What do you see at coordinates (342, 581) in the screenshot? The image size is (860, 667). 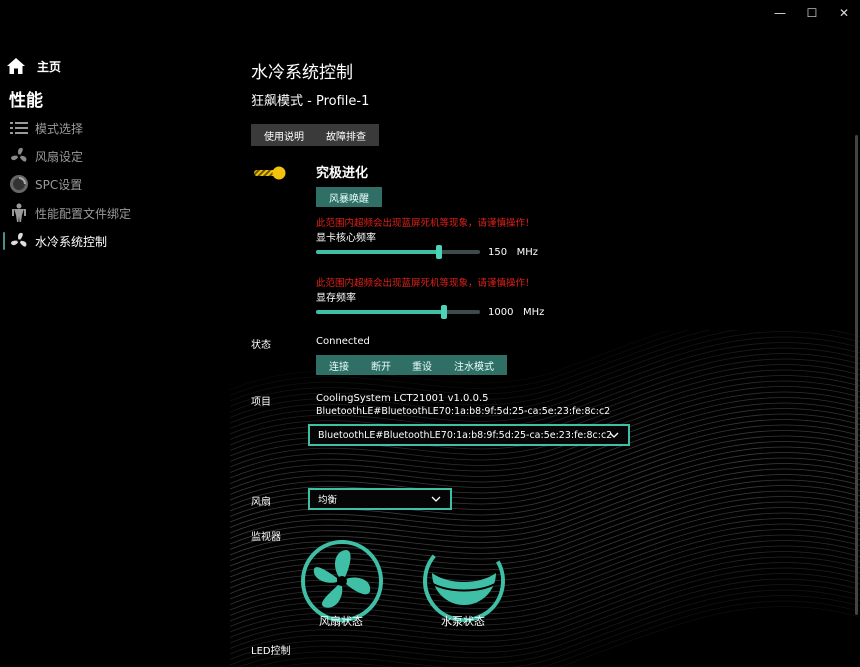 I see `fan-status-gauge` at bounding box center [342, 581].